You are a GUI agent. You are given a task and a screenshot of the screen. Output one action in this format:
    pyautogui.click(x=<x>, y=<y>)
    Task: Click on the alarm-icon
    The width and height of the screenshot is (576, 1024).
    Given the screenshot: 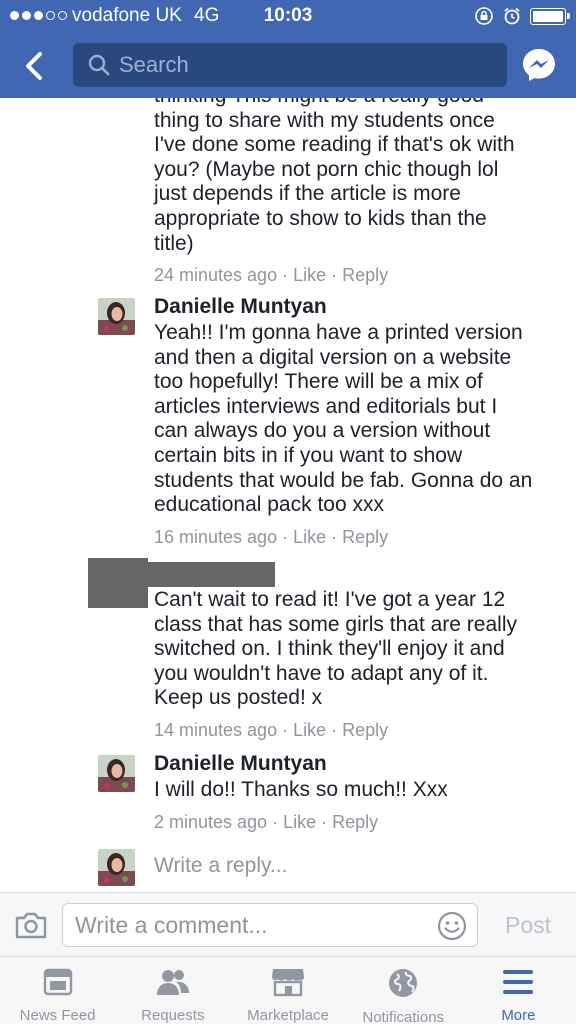 What is the action you would take?
    pyautogui.click(x=512, y=16)
    